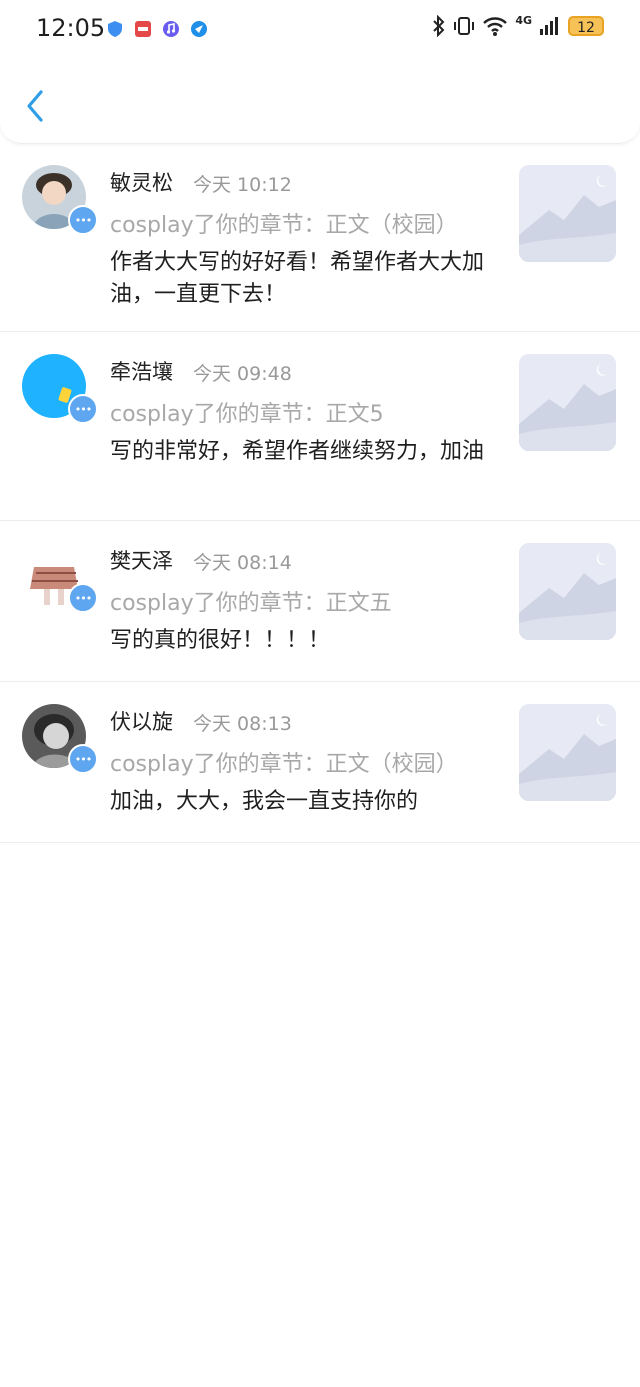  What do you see at coordinates (157, 29) in the screenshot?
I see `notification-icons` at bounding box center [157, 29].